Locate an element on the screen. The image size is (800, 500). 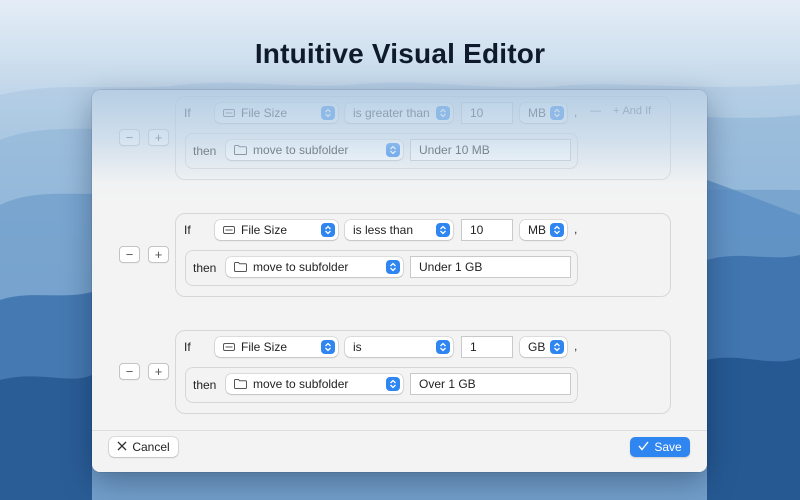
headline: Intuitive Visual Editor is located at coordinates (400, 53).